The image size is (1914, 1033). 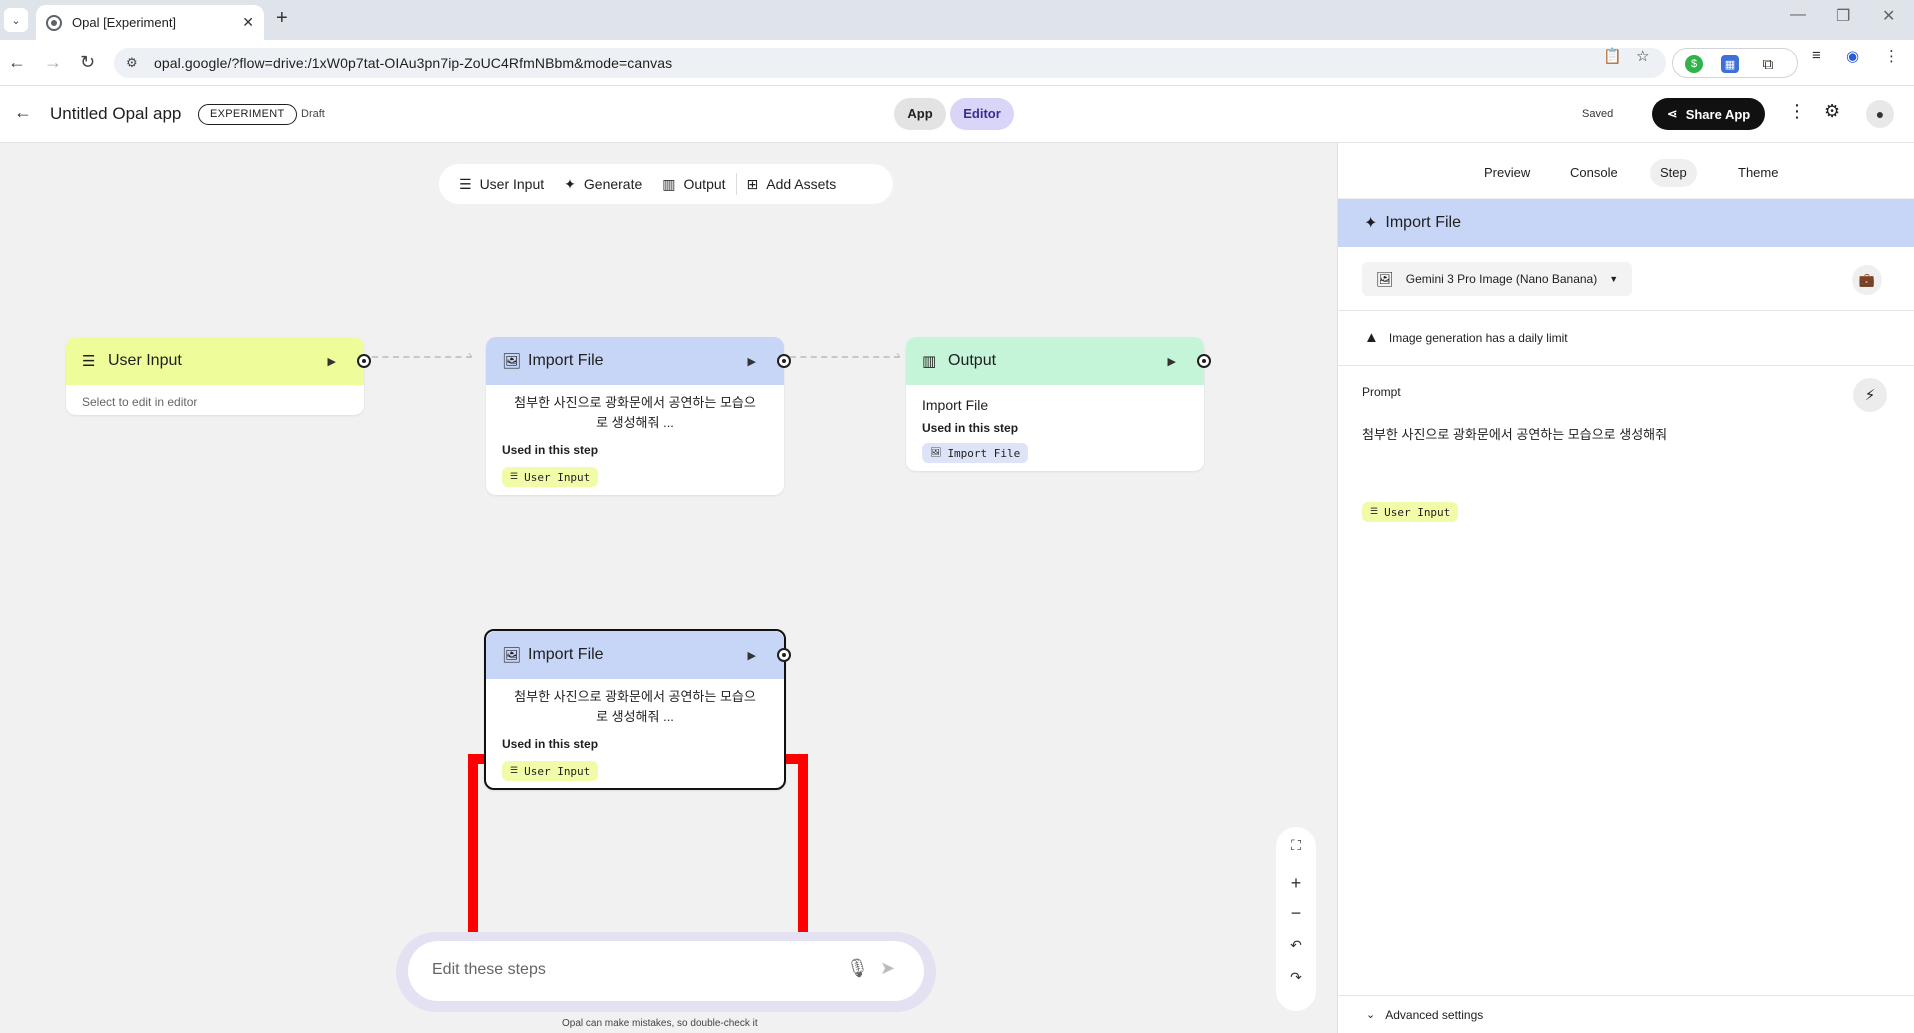 What do you see at coordinates (1296, 977) in the screenshot?
I see `redo-icon: ↷` at bounding box center [1296, 977].